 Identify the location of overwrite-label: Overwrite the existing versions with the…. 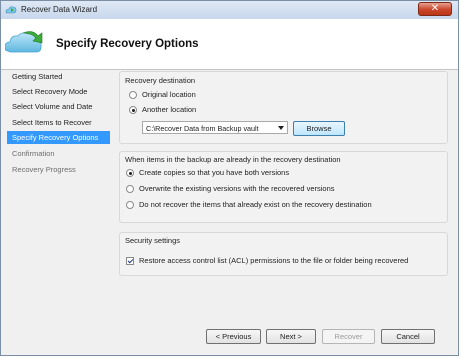
(237, 188).